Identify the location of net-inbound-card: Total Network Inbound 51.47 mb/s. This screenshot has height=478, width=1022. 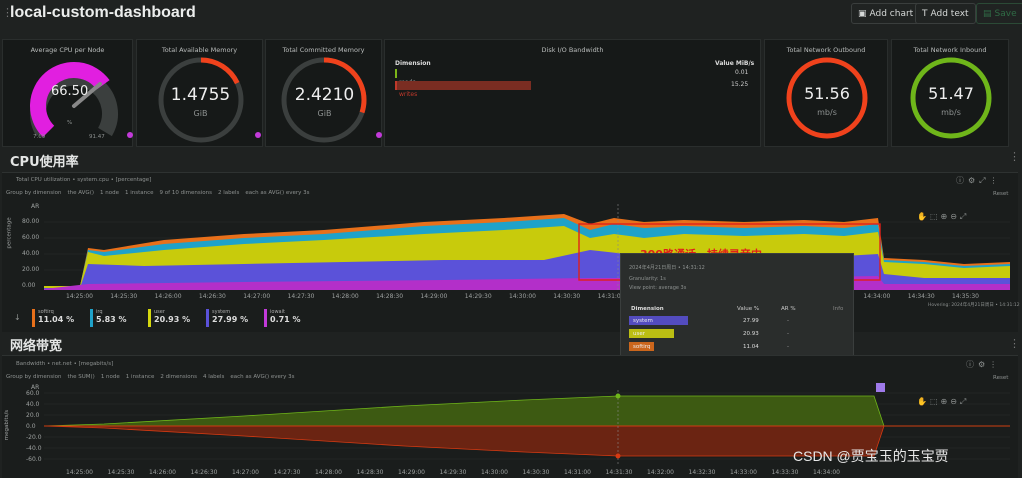
(950, 93).